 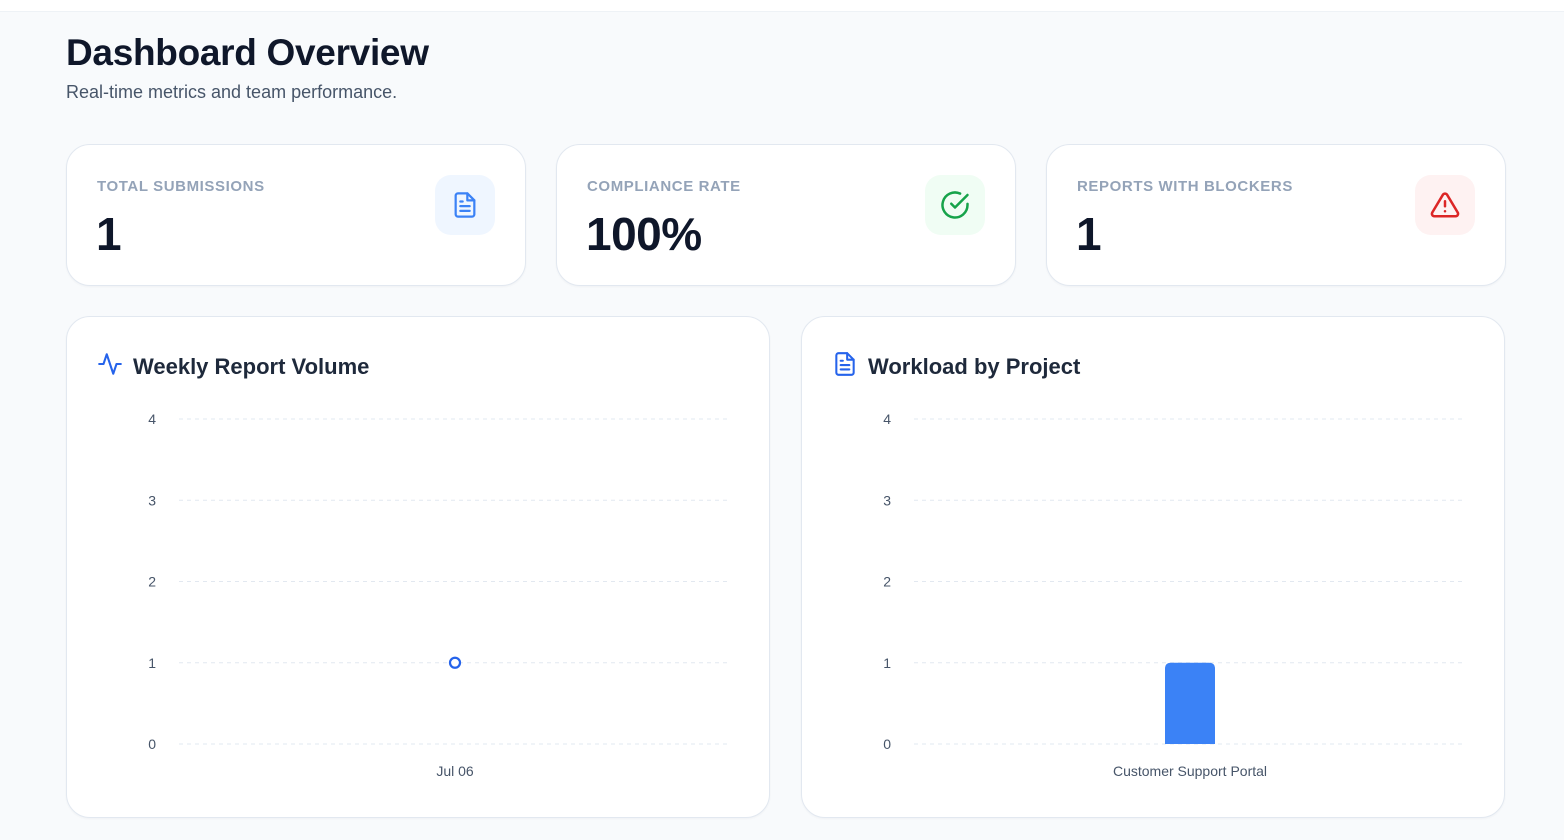 What do you see at coordinates (1185, 186) in the screenshot?
I see `stat-label: Reports with Blockers` at bounding box center [1185, 186].